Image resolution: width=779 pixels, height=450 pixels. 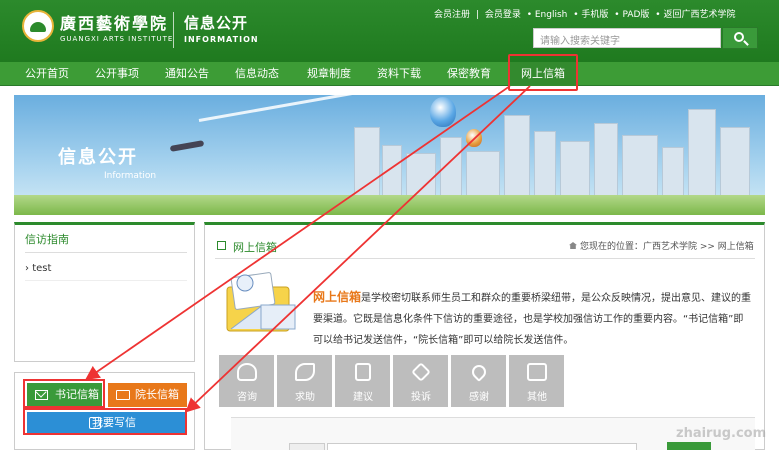 What do you see at coordinates (503, 15) in the screenshot?
I see `login-link: 会员登录` at bounding box center [503, 15].